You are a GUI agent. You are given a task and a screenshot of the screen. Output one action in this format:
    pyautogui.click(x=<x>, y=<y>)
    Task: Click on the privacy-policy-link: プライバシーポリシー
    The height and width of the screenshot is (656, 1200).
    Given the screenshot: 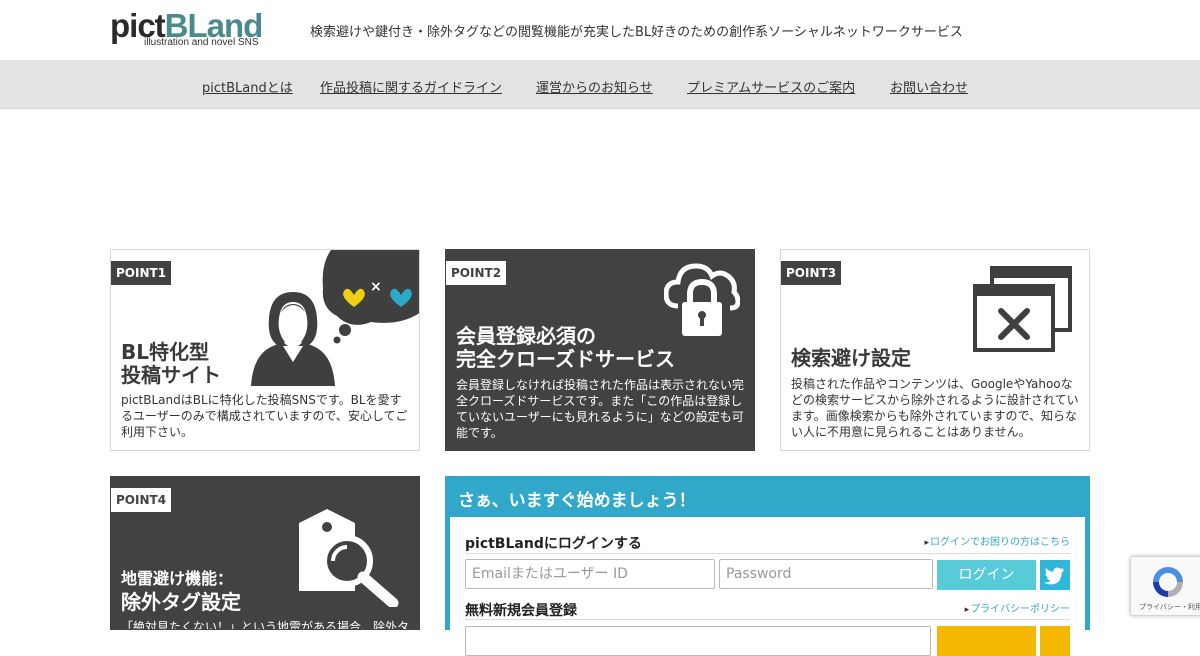 What is the action you would take?
    pyautogui.click(x=1017, y=607)
    